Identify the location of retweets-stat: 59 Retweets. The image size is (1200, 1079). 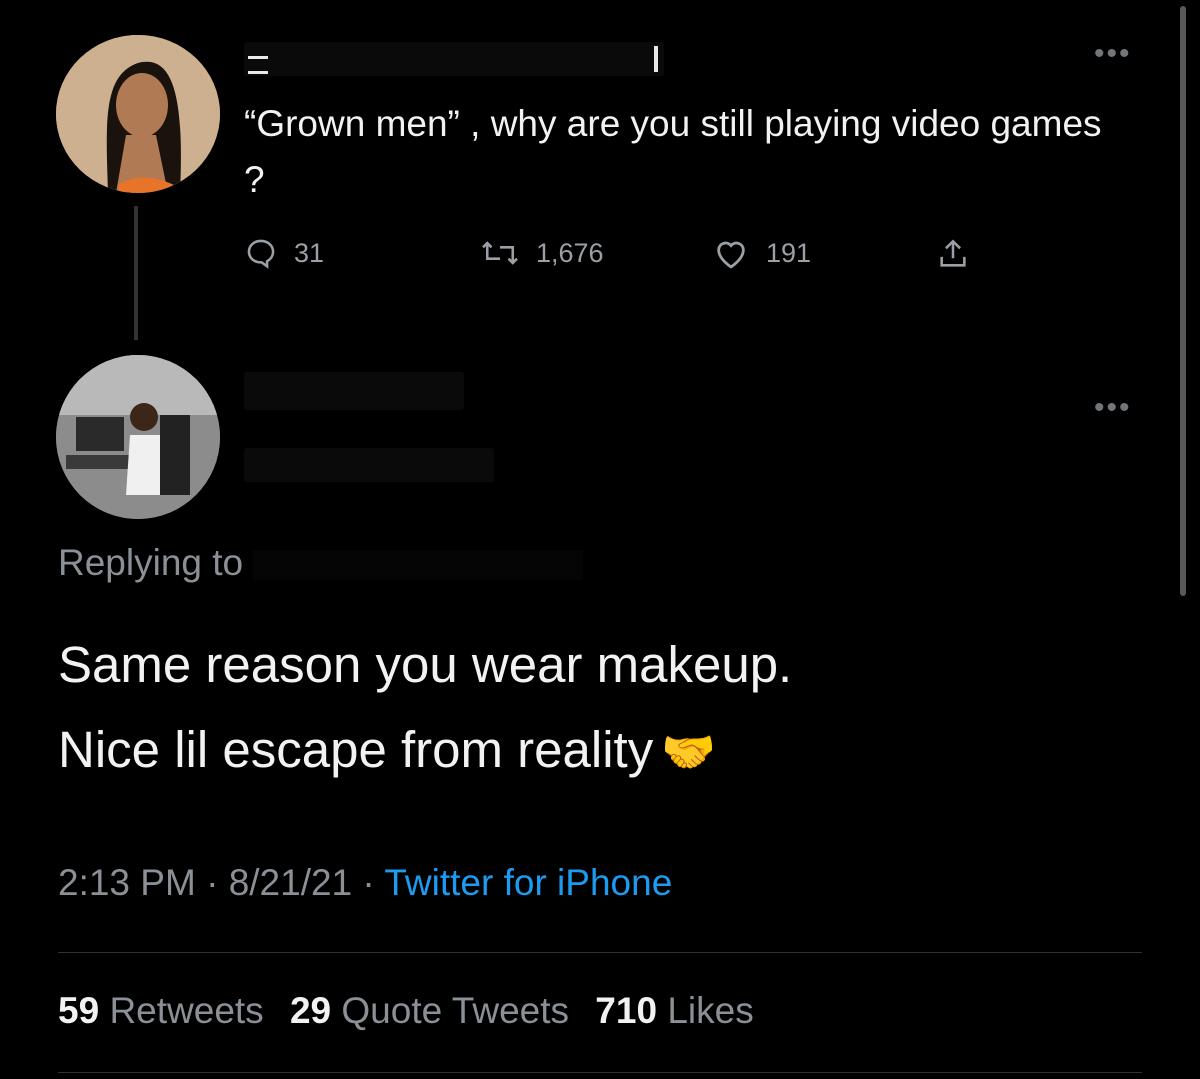
(161, 1010).